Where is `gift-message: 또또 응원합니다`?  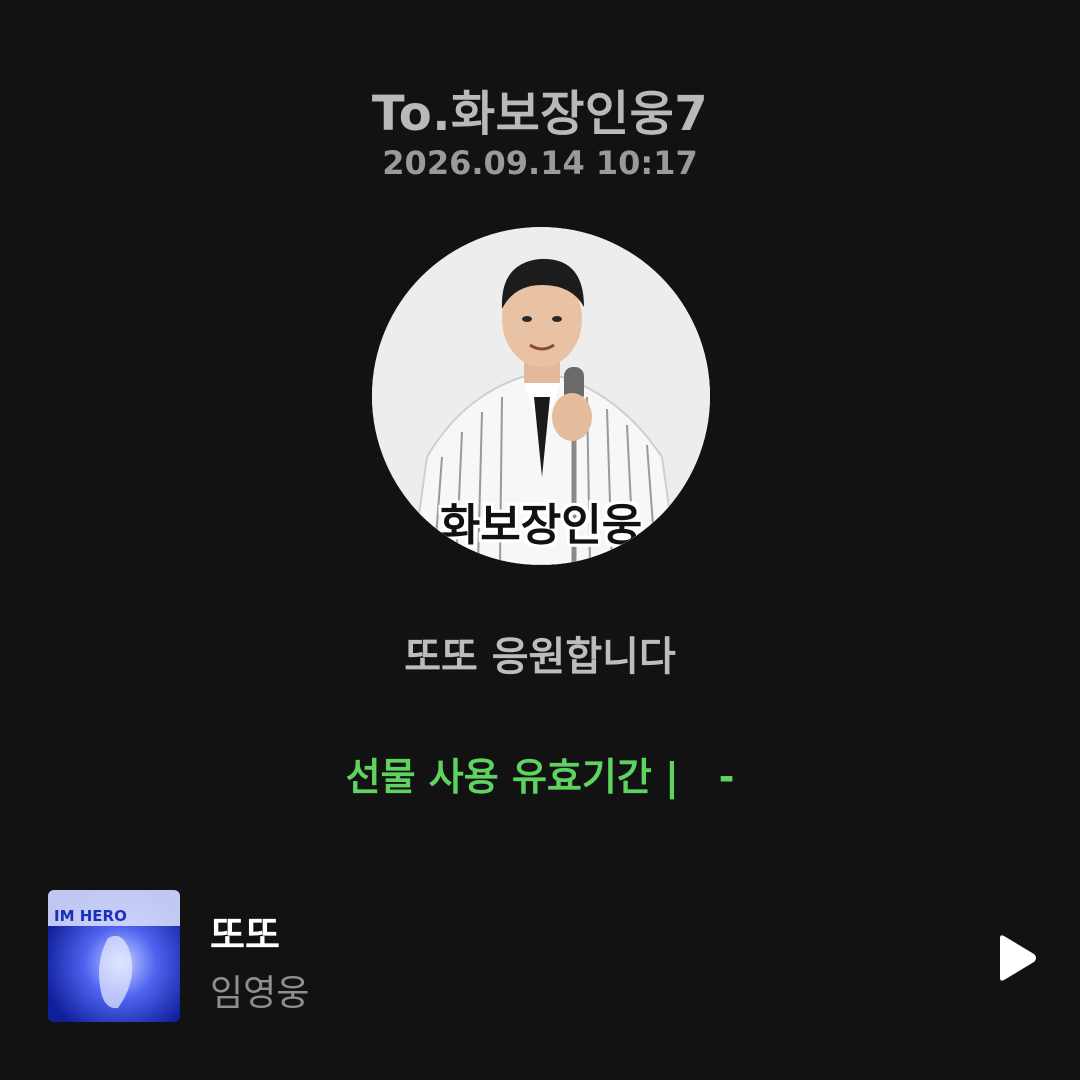
gift-message: 또또 응원합니다 is located at coordinates (540, 657).